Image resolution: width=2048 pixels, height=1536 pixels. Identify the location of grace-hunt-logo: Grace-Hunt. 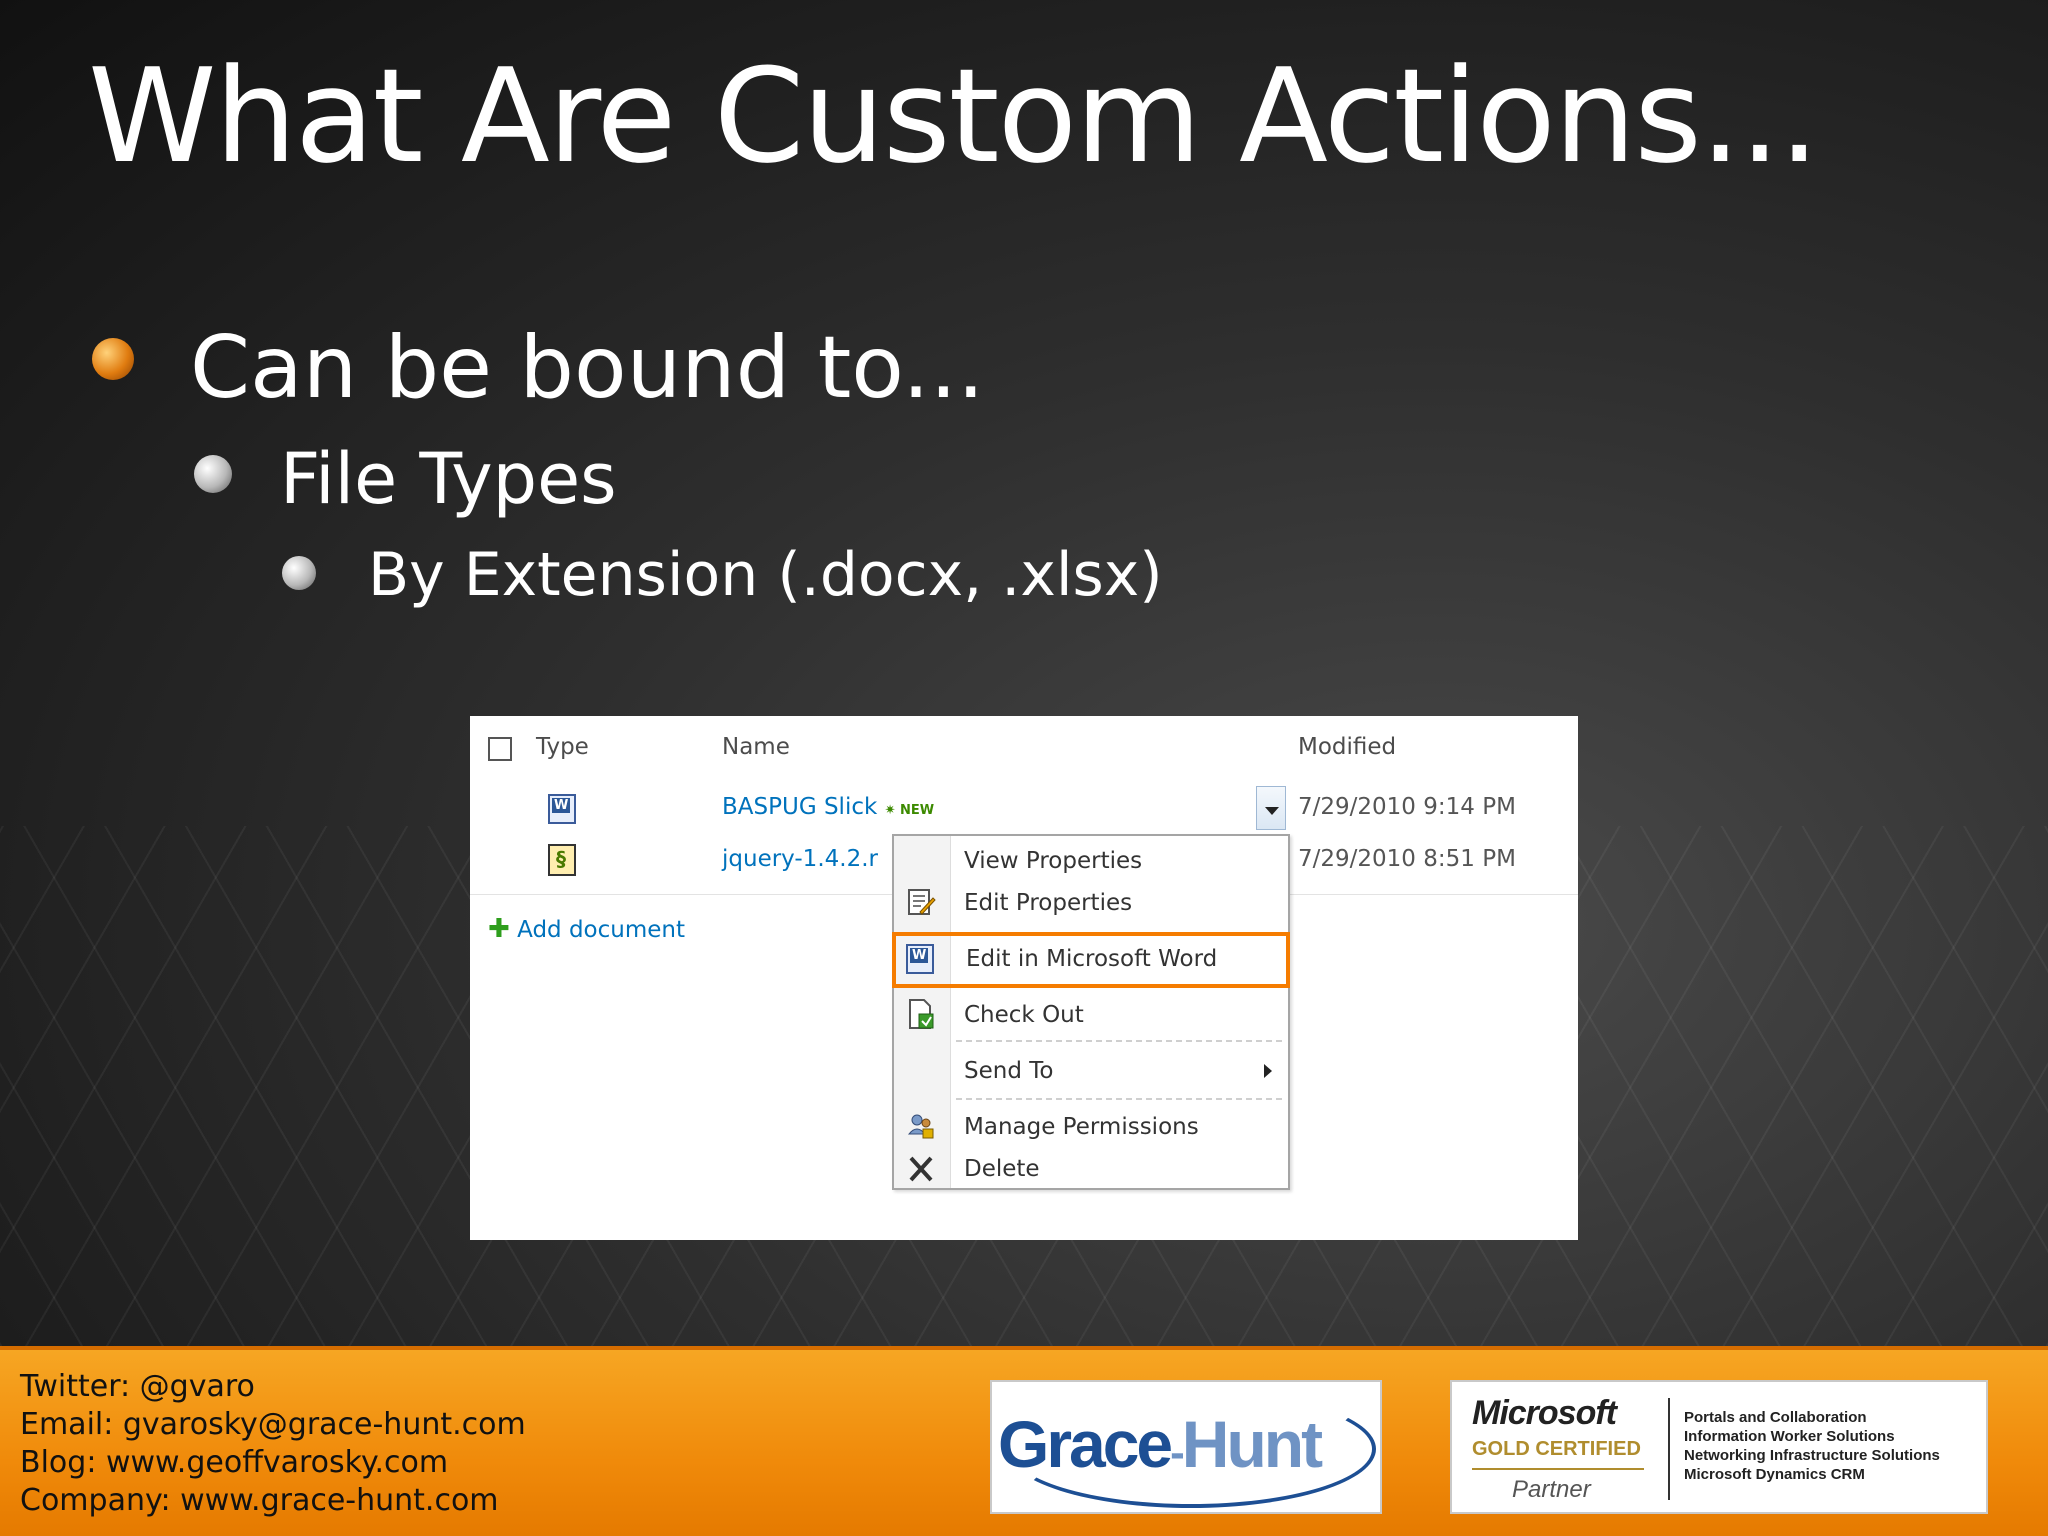
(1186, 1447).